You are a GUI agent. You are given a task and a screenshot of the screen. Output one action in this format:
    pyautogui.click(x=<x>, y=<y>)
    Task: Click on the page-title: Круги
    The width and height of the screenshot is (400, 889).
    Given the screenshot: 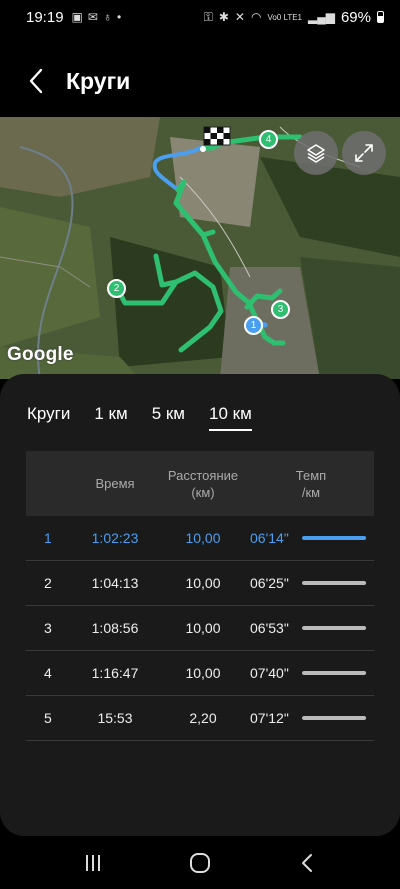 What is the action you would take?
    pyautogui.click(x=98, y=80)
    